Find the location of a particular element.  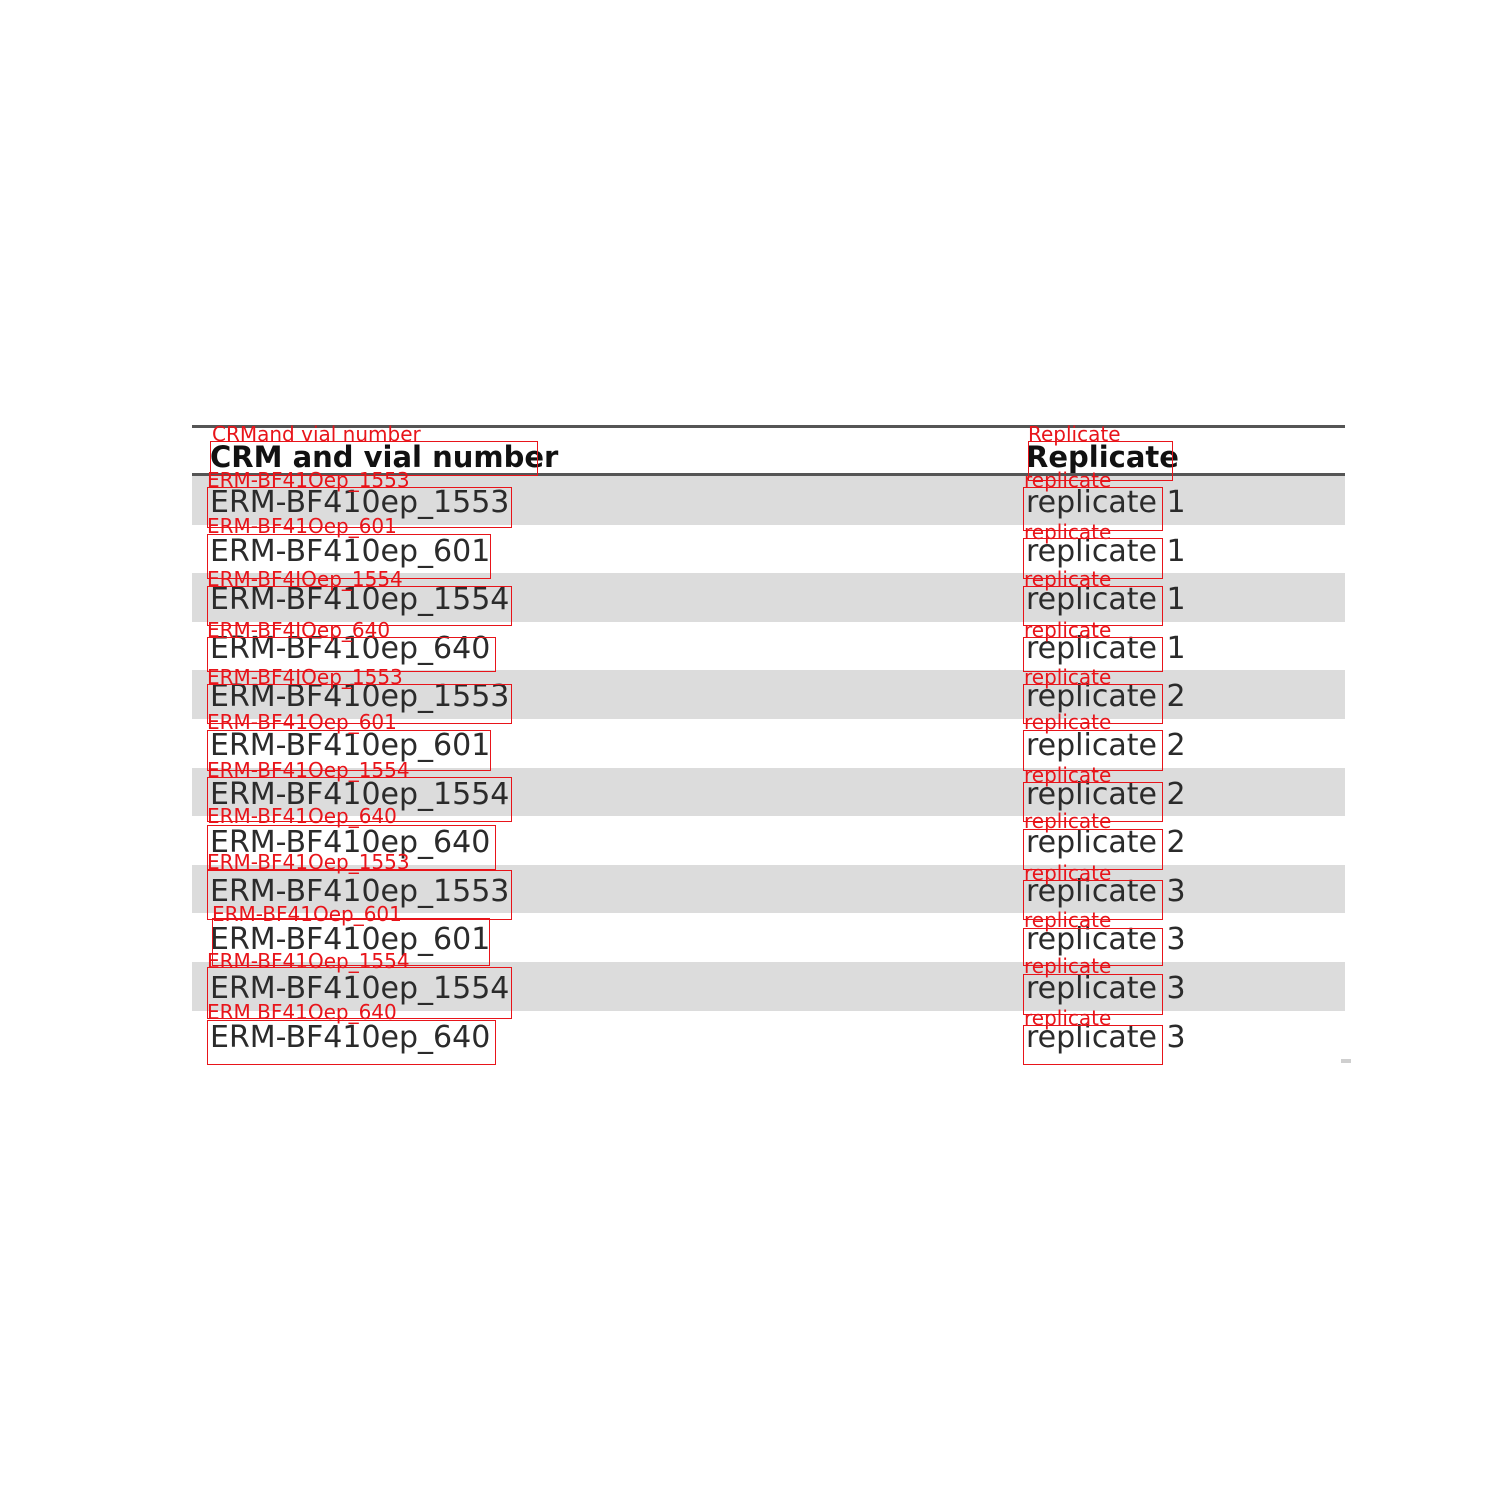

annotation-label: ERM-BF41Oep_640 is located at coordinates (302, 816).